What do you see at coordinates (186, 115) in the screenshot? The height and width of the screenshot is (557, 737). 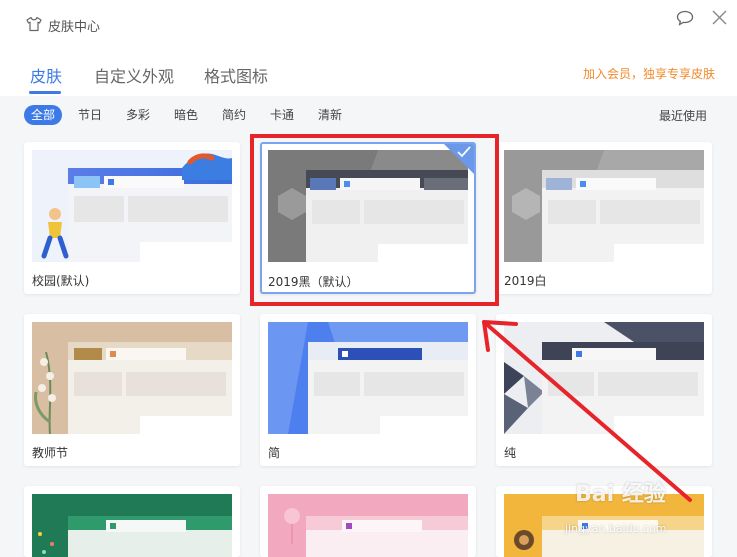 I see `filter-dark: 暗色` at bounding box center [186, 115].